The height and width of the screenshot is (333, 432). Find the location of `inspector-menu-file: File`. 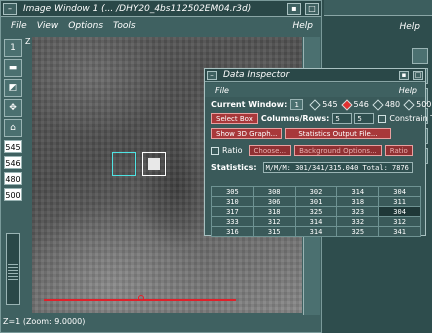

inspector-menu-file: File is located at coordinates (222, 90).